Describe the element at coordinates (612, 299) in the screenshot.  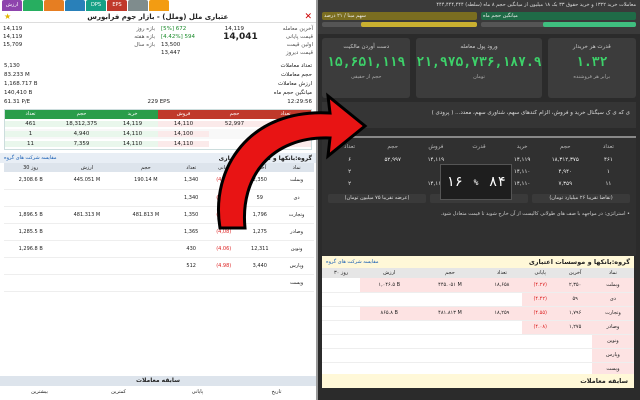
I see `enhanced-group-cell: دی` at that location.